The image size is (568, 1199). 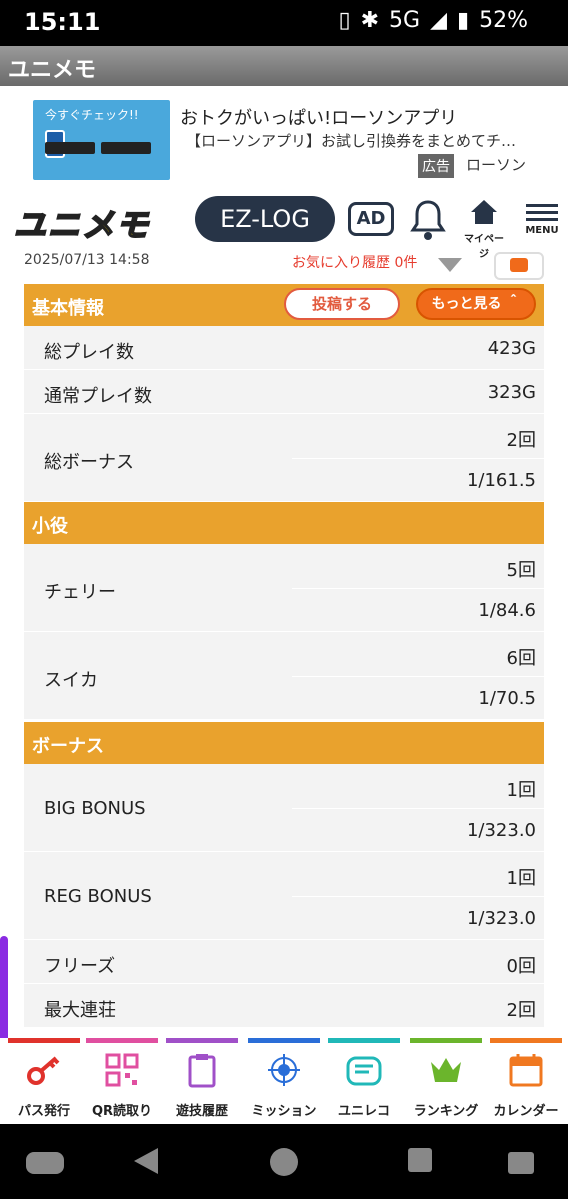 I want to click on nav-unireco: ユニレコ, so click(x=364, y=1081).